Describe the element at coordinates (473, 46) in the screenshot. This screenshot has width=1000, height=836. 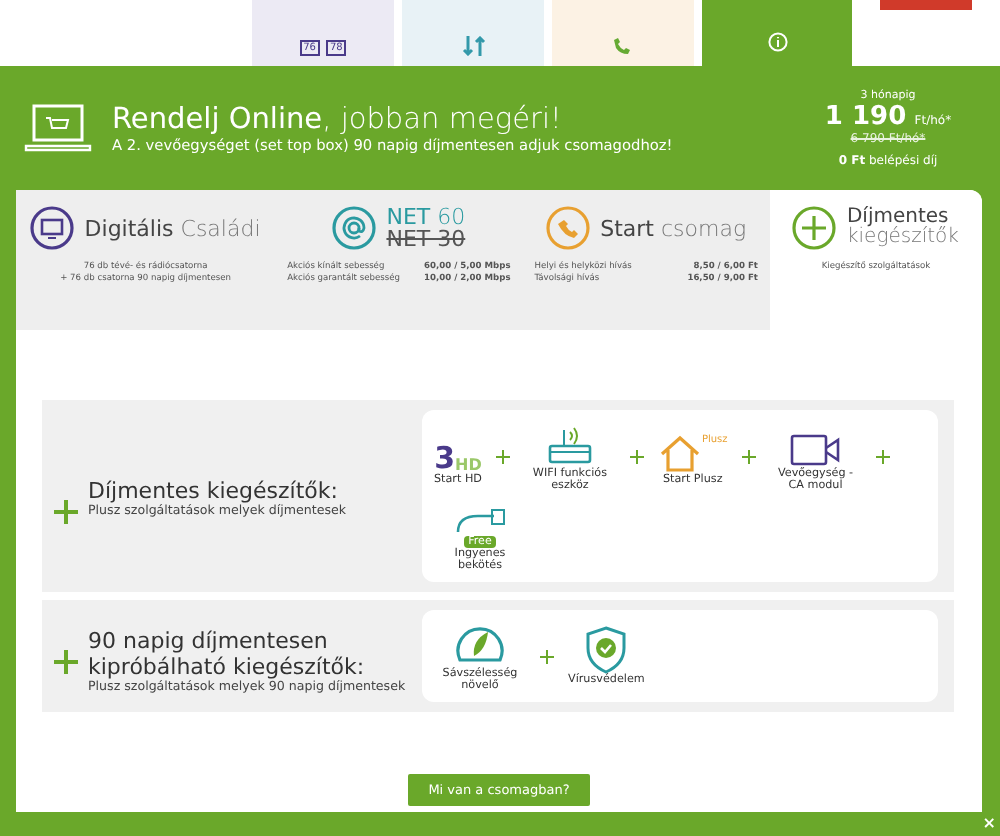
I see `arrows-icon` at that location.